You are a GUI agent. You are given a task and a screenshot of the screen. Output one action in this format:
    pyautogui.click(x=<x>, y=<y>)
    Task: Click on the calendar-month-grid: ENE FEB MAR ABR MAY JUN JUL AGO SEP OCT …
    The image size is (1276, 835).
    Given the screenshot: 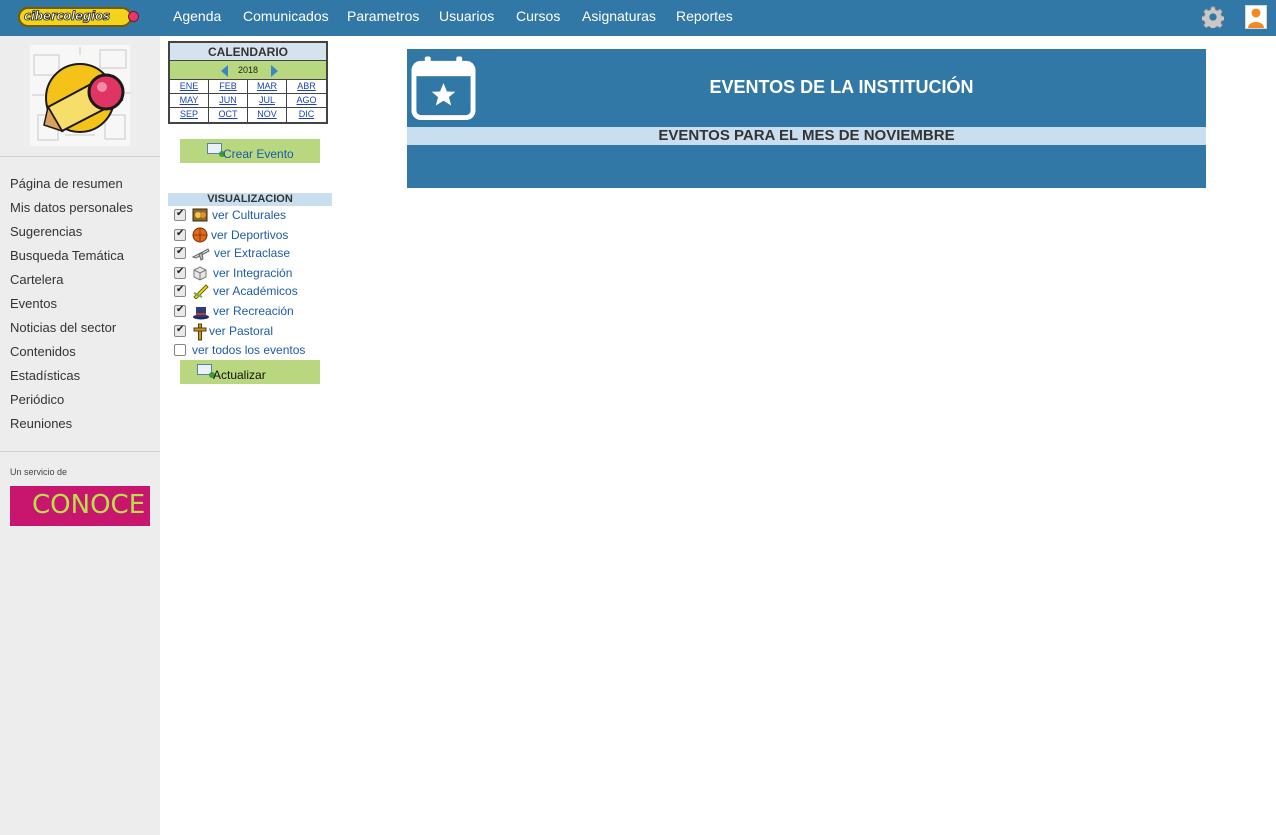 What is the action you would take?
    pyautogui.click(x=248, y=101)
    